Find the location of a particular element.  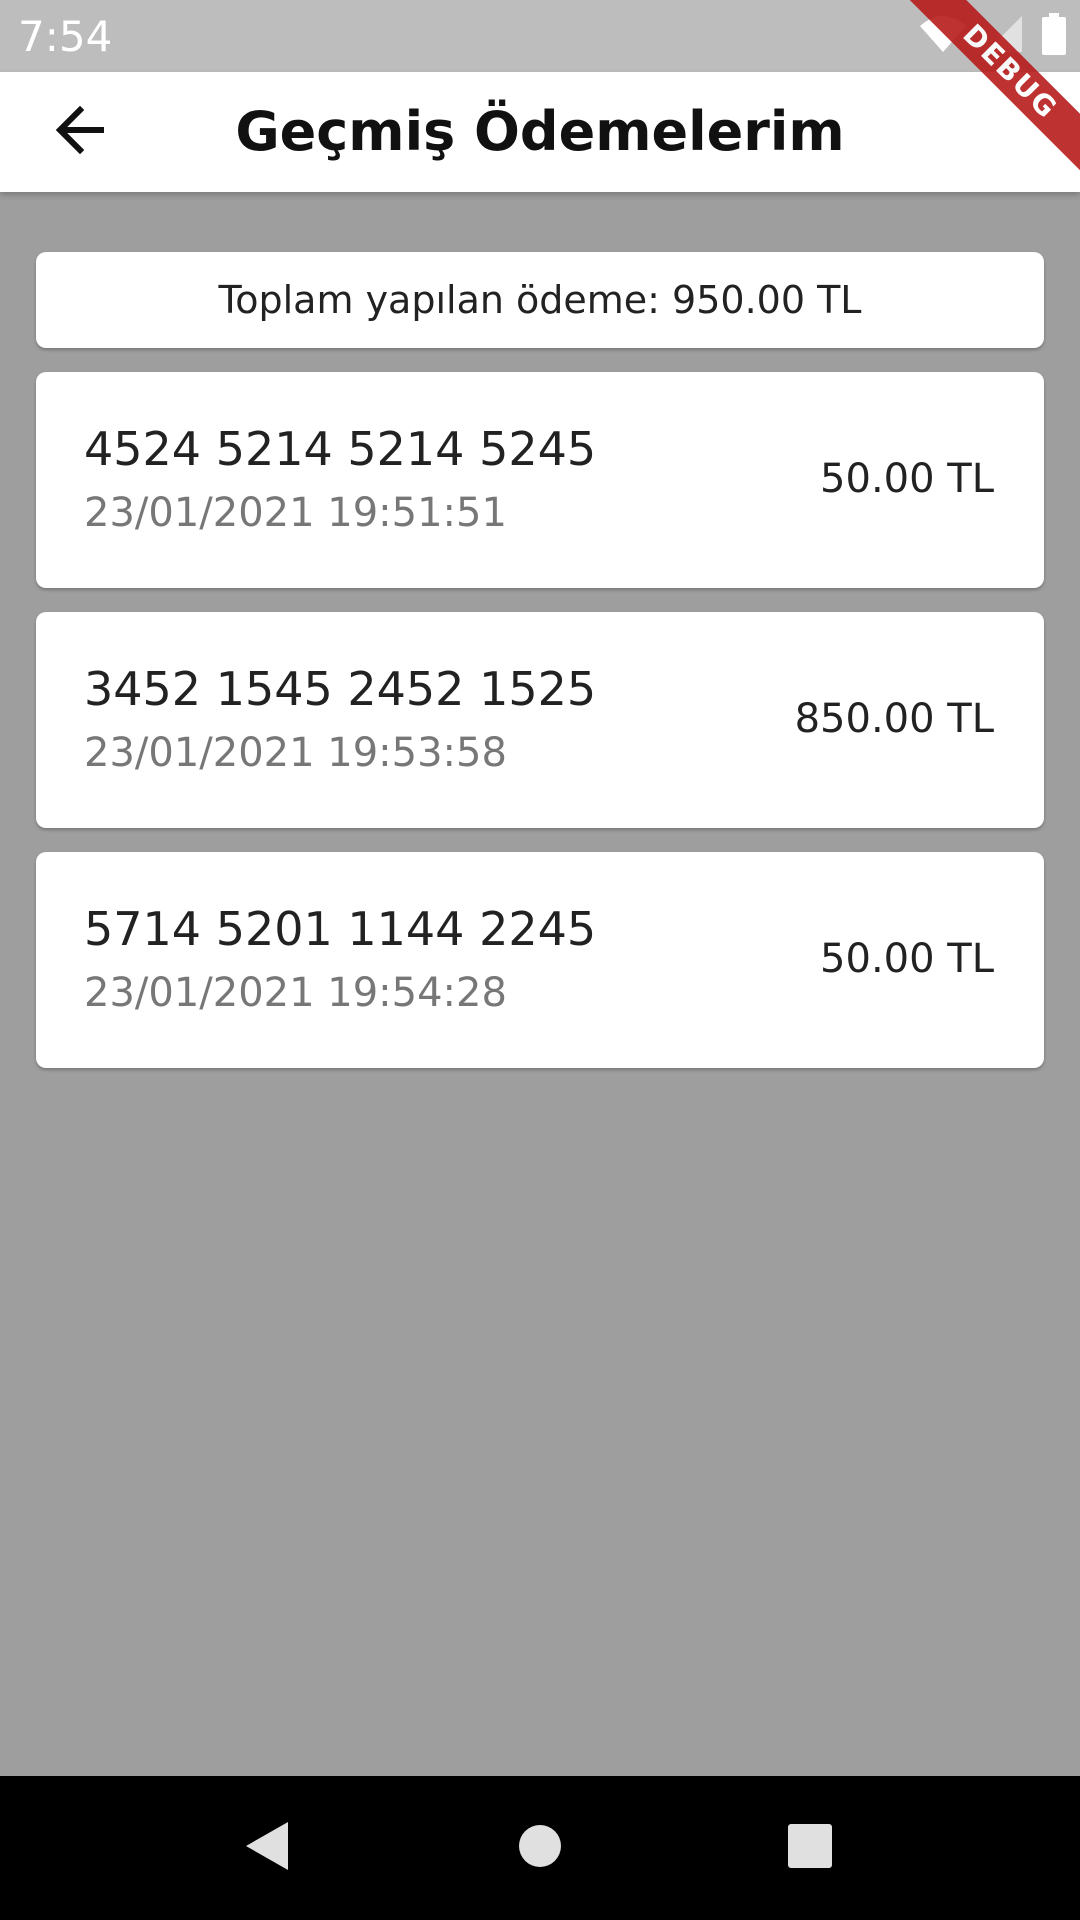

signal-icon is located at coordinates (1004, 36).